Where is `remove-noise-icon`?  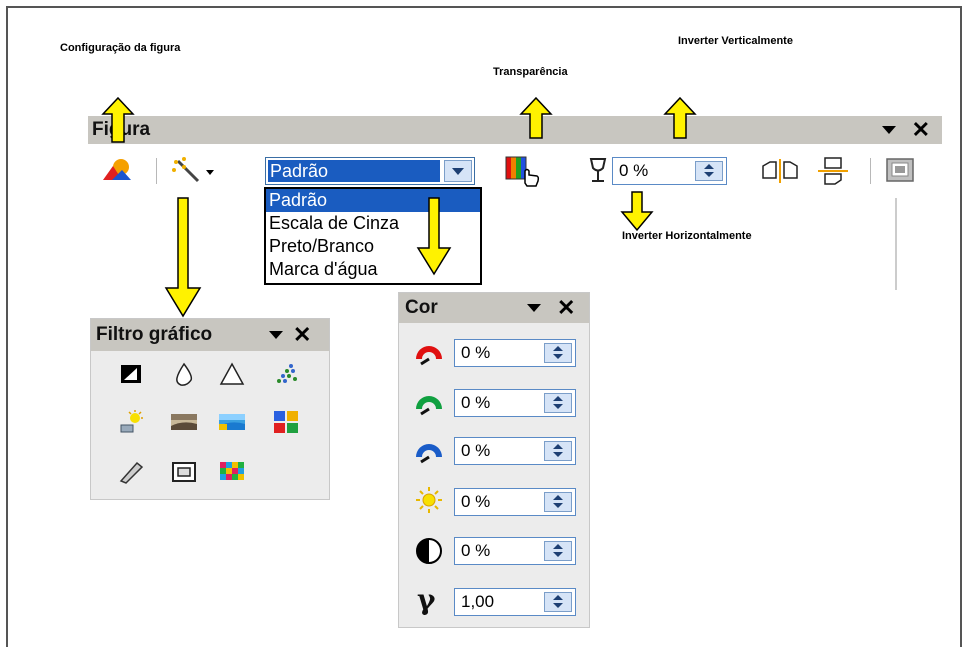 remove-noise-icon is located at coordinates (286, 374).